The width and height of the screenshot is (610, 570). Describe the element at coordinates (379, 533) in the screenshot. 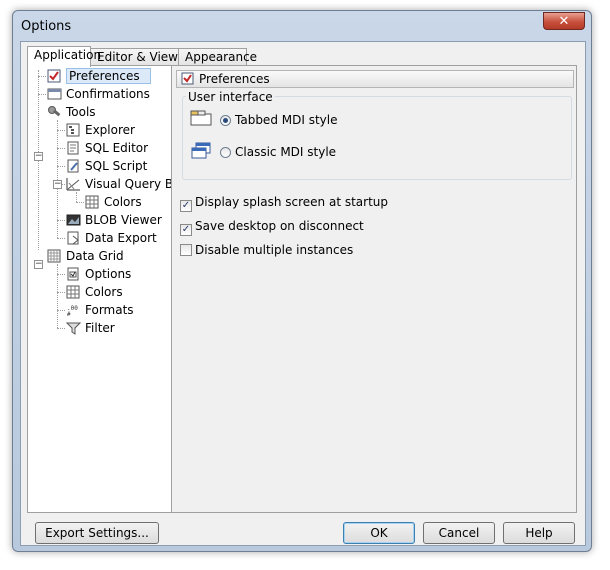

I see `ok-button: OK` at that location.